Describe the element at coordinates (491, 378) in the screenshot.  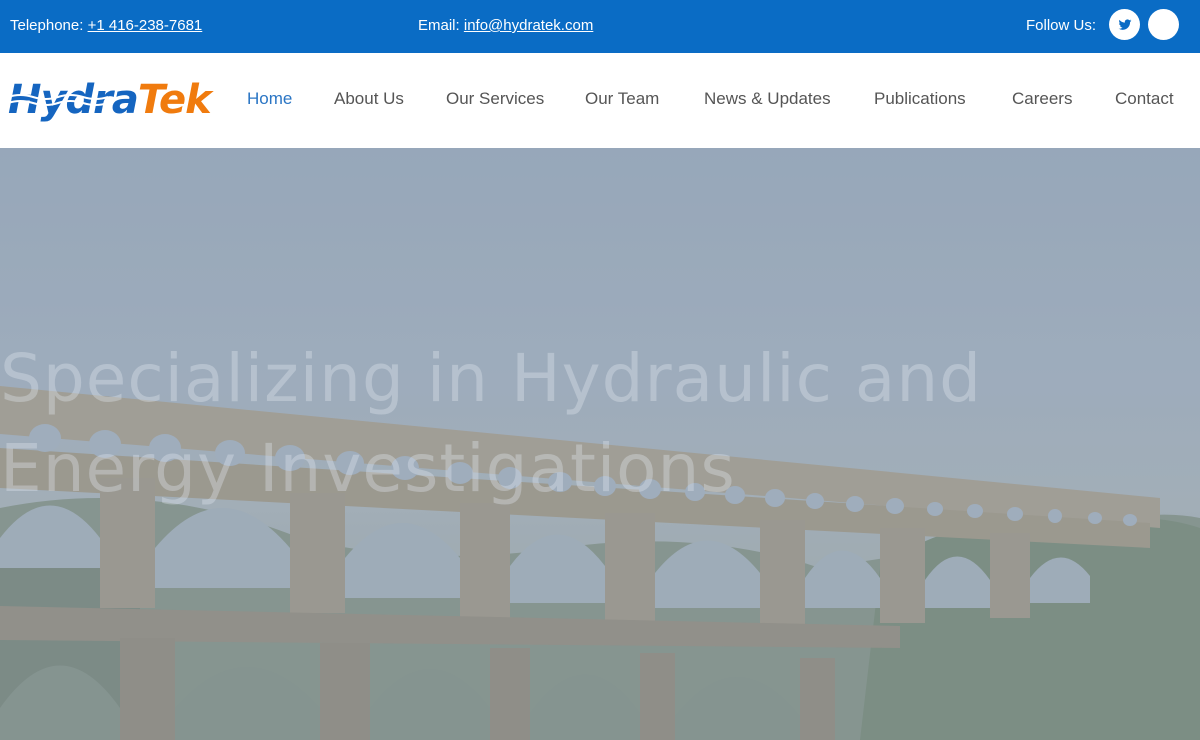
I see `hero-title-line-1: Specializing in Hydraulic and` at that location.